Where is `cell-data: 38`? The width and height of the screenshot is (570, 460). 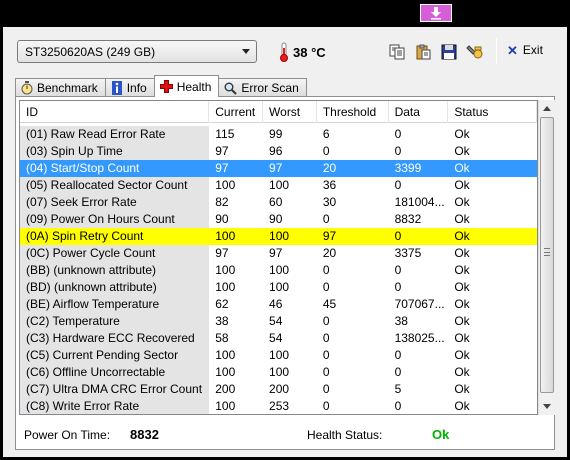
cell-data: 38 is located at coordinates (401, 321).